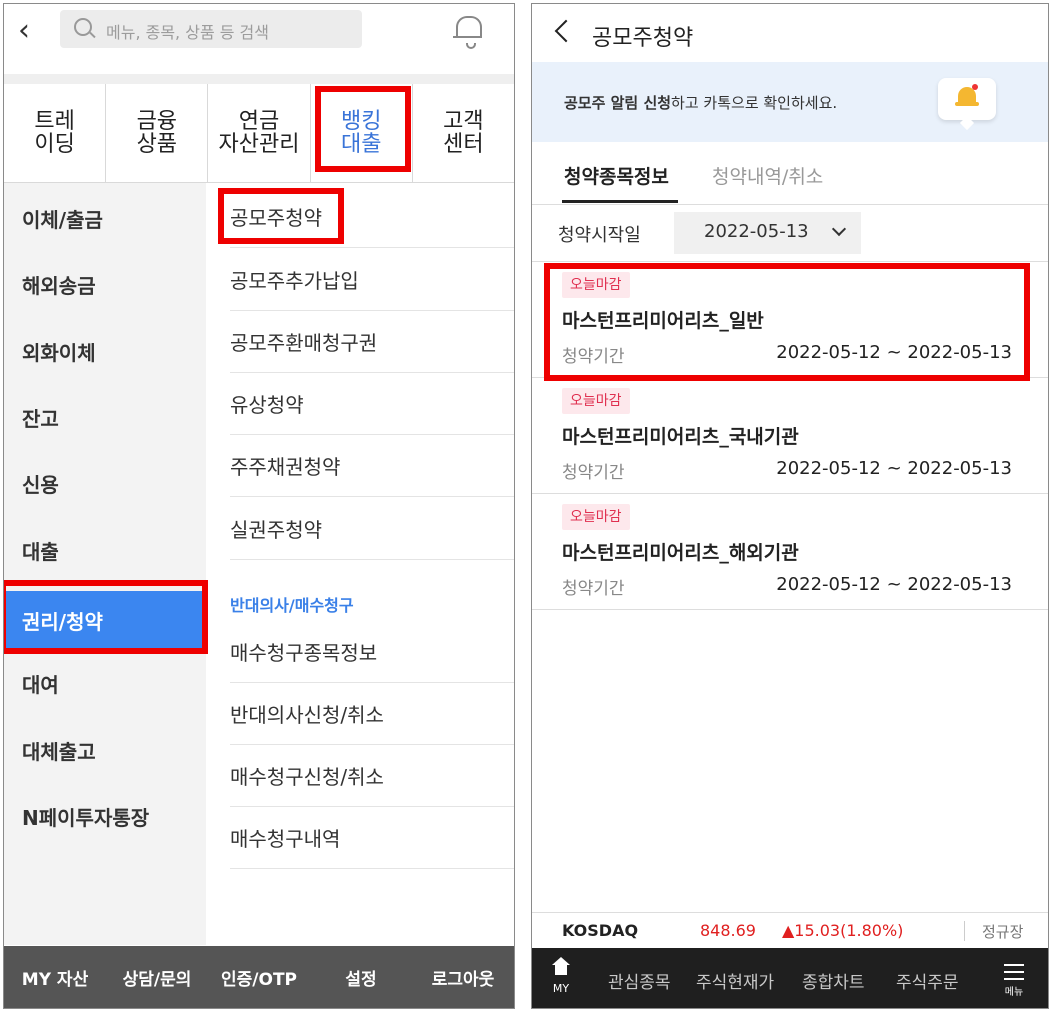 Image resolution: width=1051 pixels, height=1012 pixels. I want to click on search-icon, so click(83, 27).